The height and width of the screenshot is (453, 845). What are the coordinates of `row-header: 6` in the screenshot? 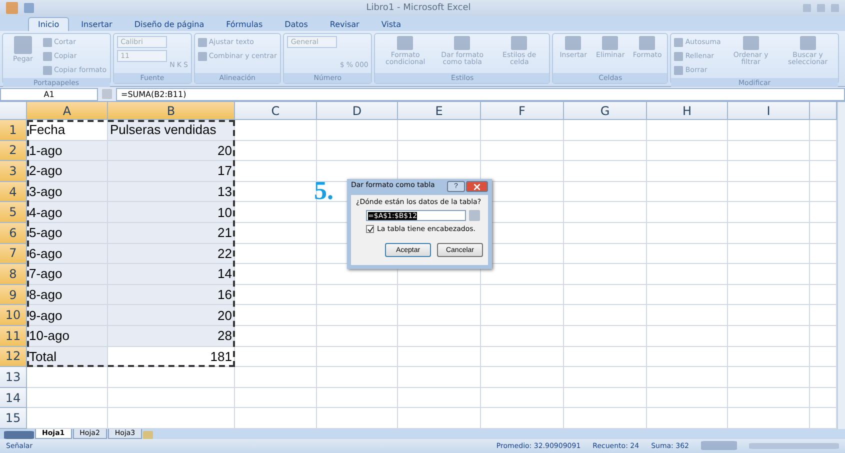 It's located at (13, 233).